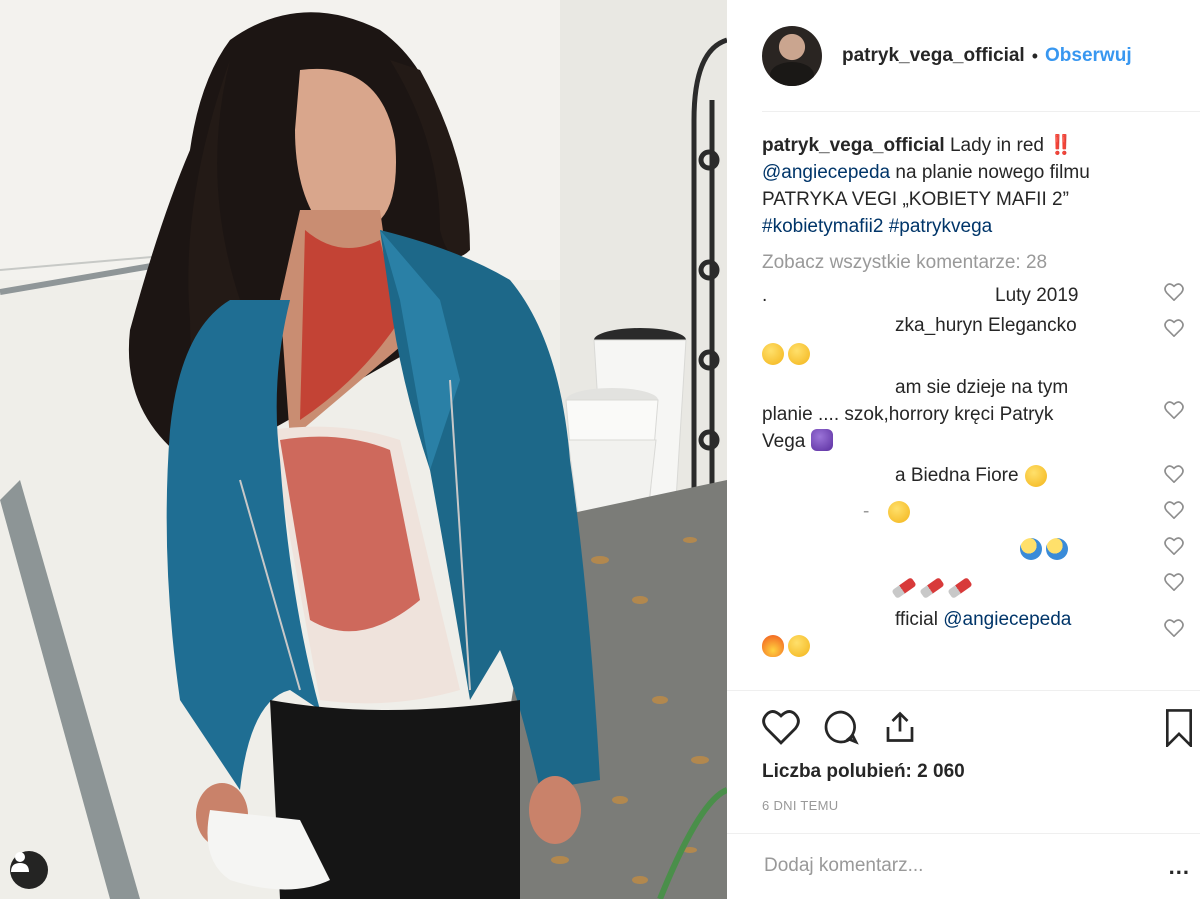  What do you see at coordinates (916, 619) in the screenshot?
I see `comment-text: fficial` at bounding box center [916, 619].